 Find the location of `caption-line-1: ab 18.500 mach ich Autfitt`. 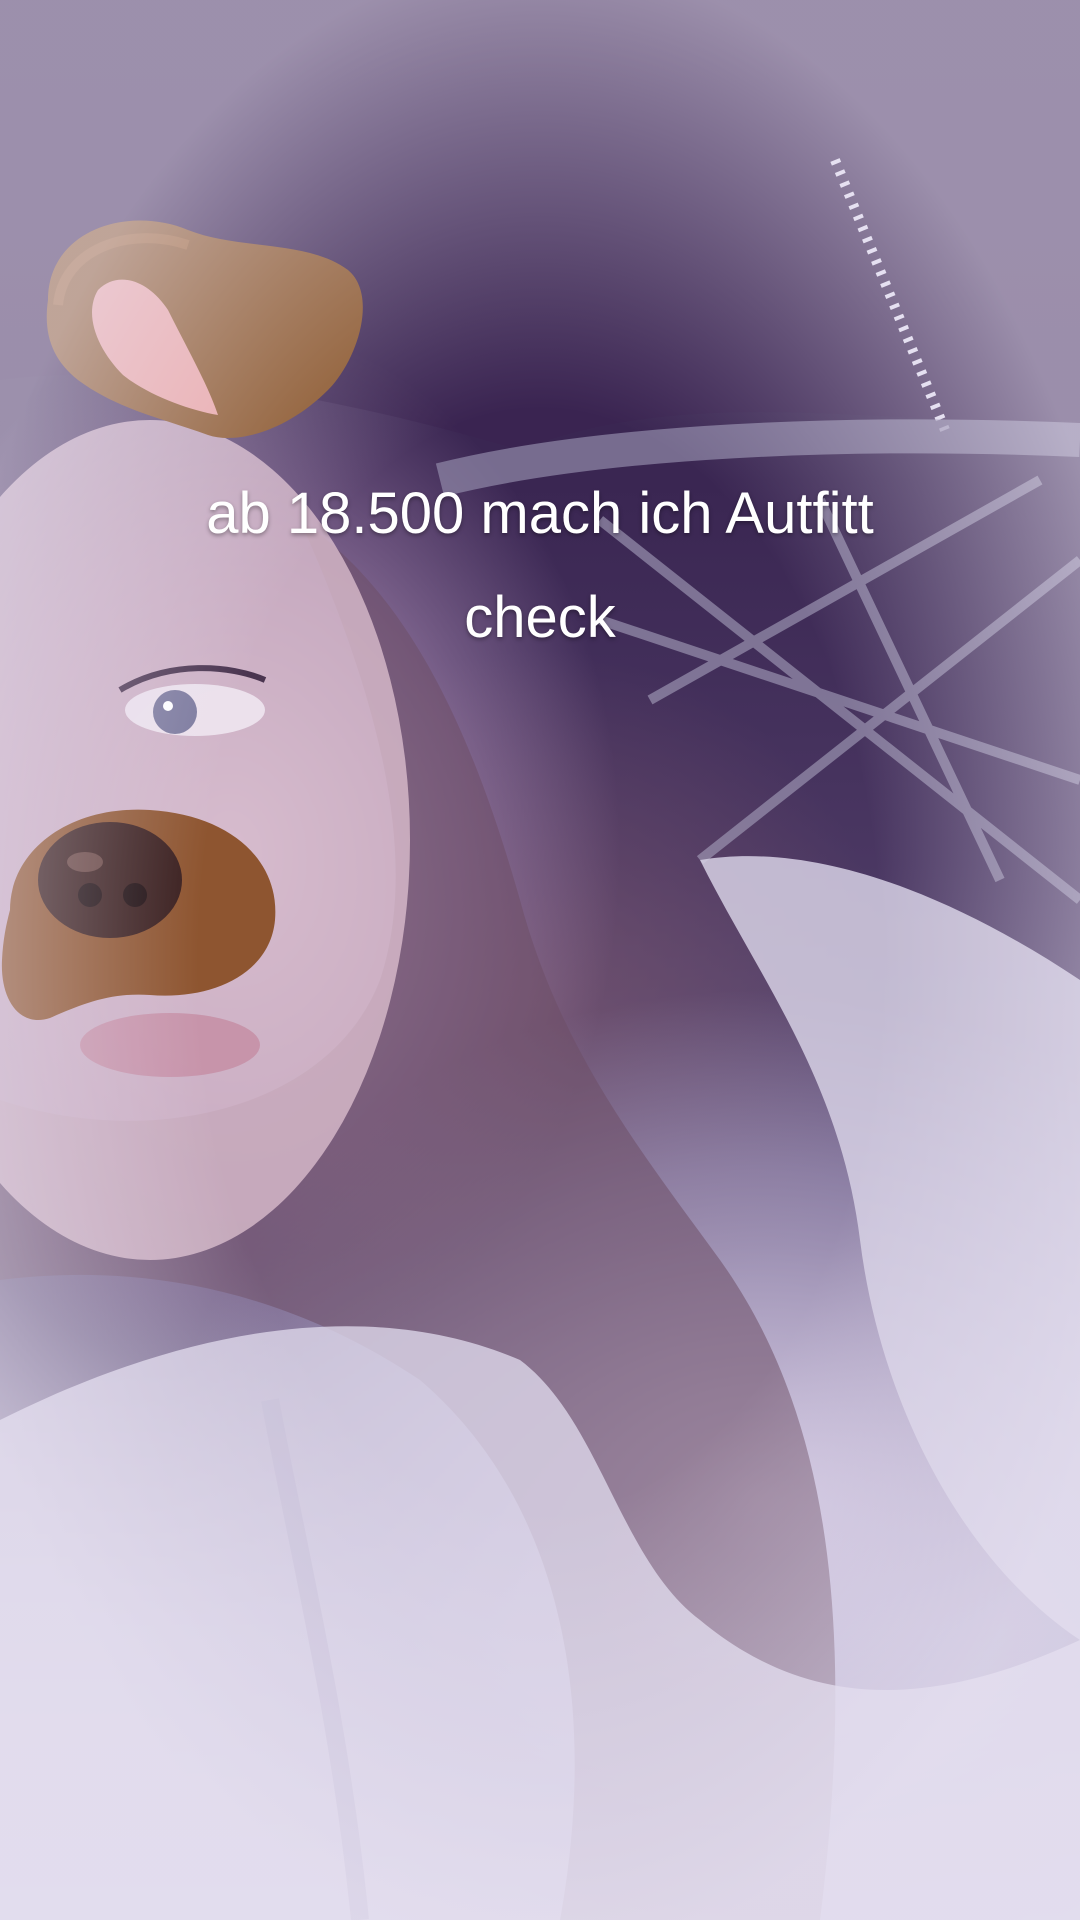

caption-line-1: ab 18.500 mach ich Autfitt is located at coordinates (540, 513).